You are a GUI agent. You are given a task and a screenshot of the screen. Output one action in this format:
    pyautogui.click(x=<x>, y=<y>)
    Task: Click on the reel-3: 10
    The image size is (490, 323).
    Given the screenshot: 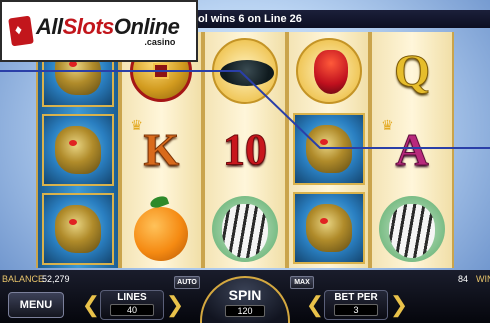 What is the action you would take?
    pyautogui.click(x=245, y=150)
    